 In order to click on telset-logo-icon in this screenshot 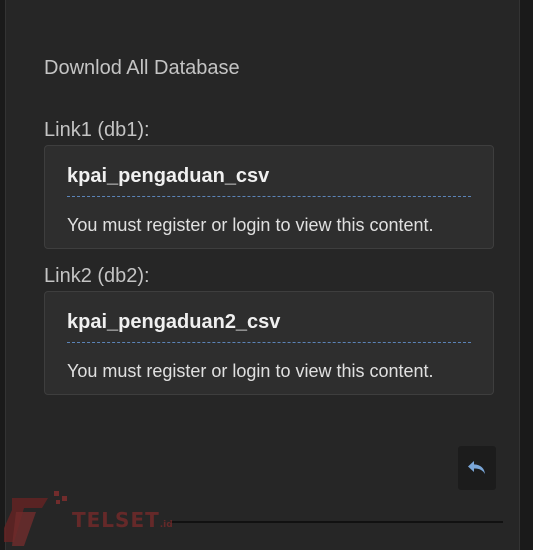, I will do `click(35, 518)`.